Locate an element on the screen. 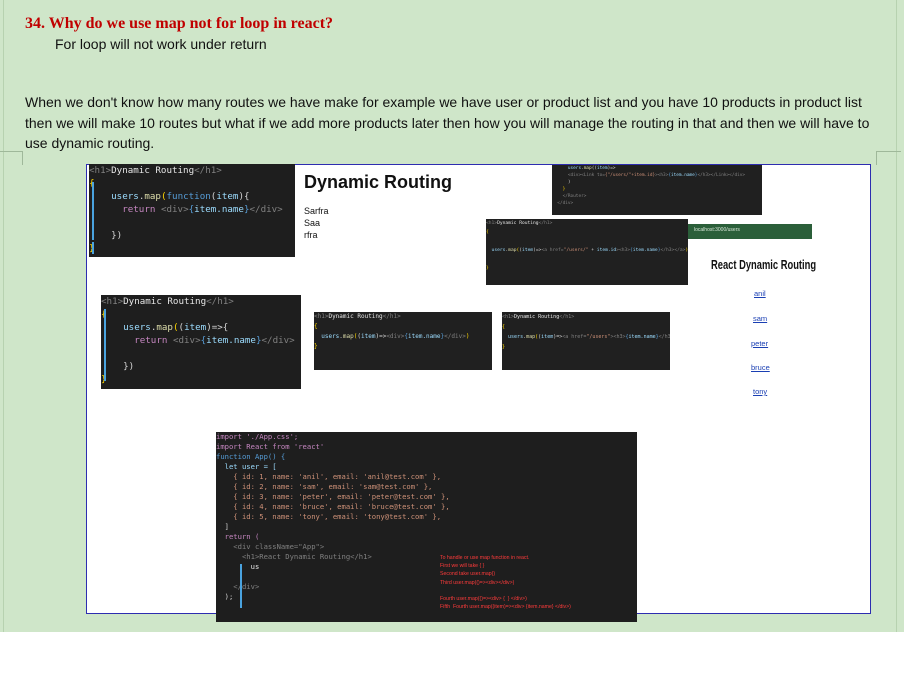 The height and width of the screenshot is (676, 904). code-line: return ( is located at coordinates (238, 536).